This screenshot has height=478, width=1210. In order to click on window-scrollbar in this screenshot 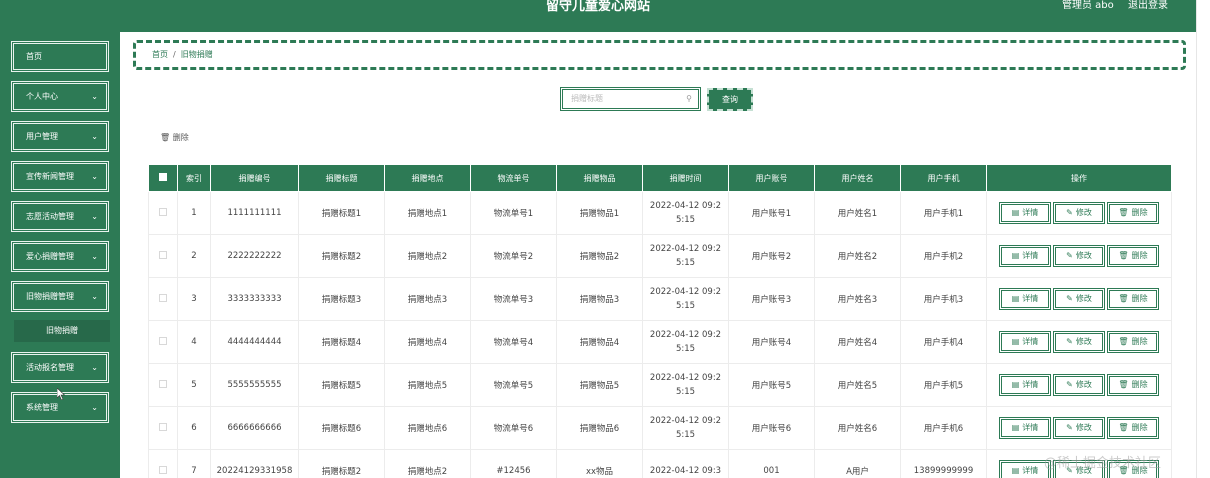, I will do `click(1203, 239)`.